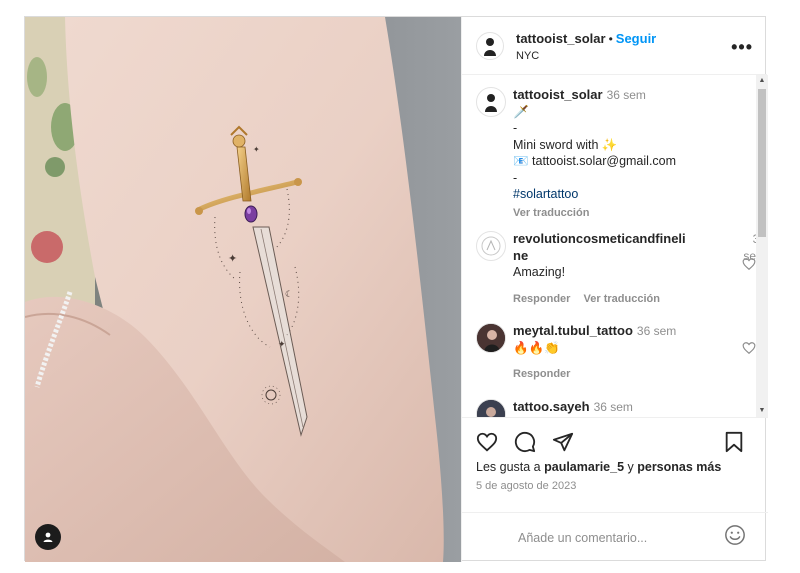 This screenshot has width=800, height=573. I want to click on author-username: tattooist_solar, so click(561, 38).